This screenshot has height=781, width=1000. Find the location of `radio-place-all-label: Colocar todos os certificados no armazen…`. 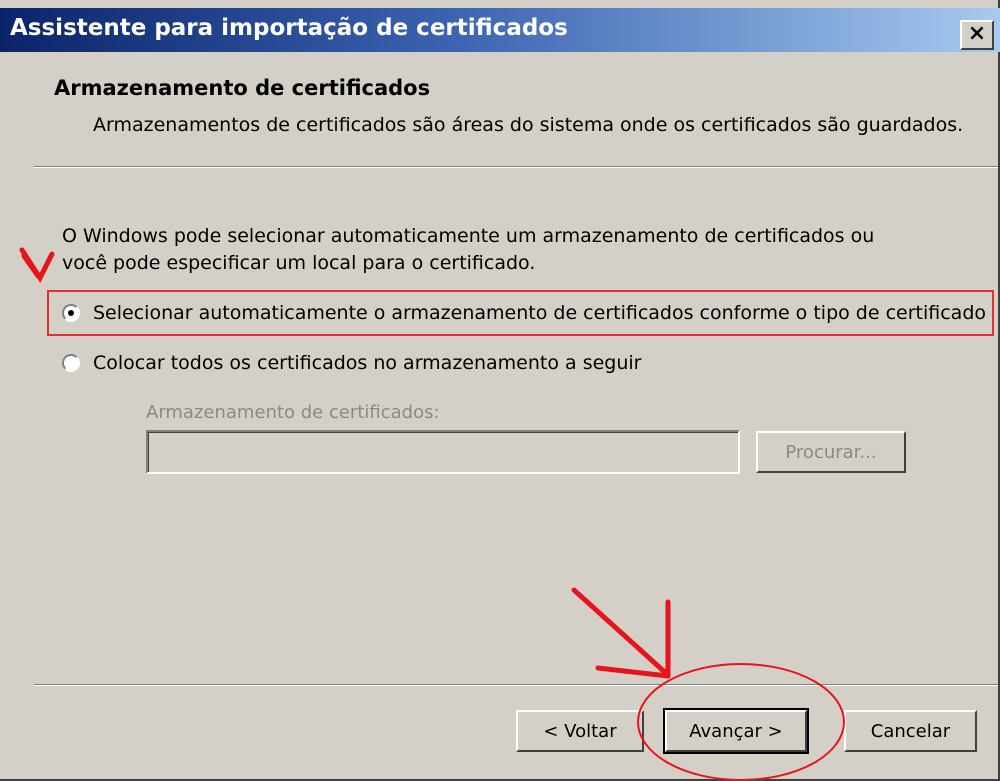

radio-place-all-label: Colocar todos os certificados no armazen… is located at coordinates (367, 363).